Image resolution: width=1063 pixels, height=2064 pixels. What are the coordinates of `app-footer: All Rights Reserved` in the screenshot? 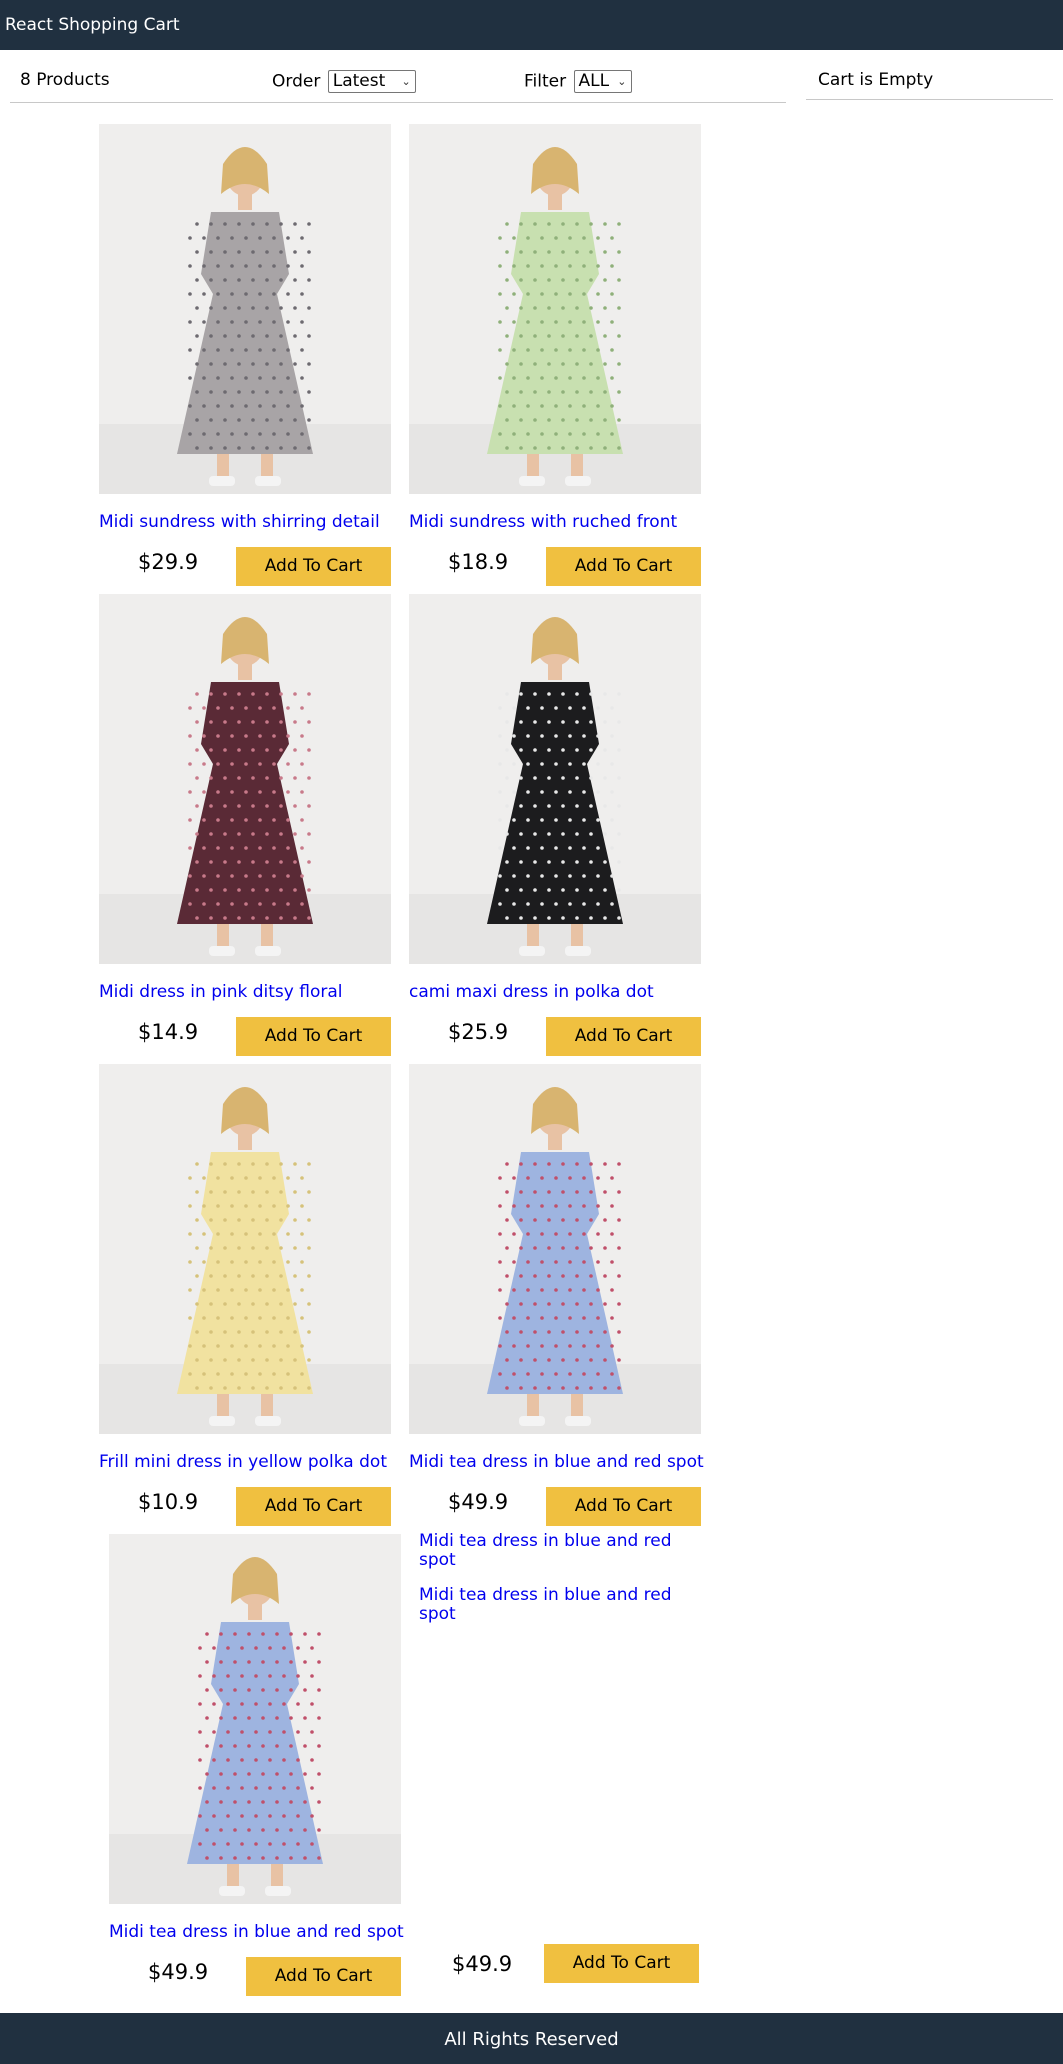 It's located at (531, 2038).